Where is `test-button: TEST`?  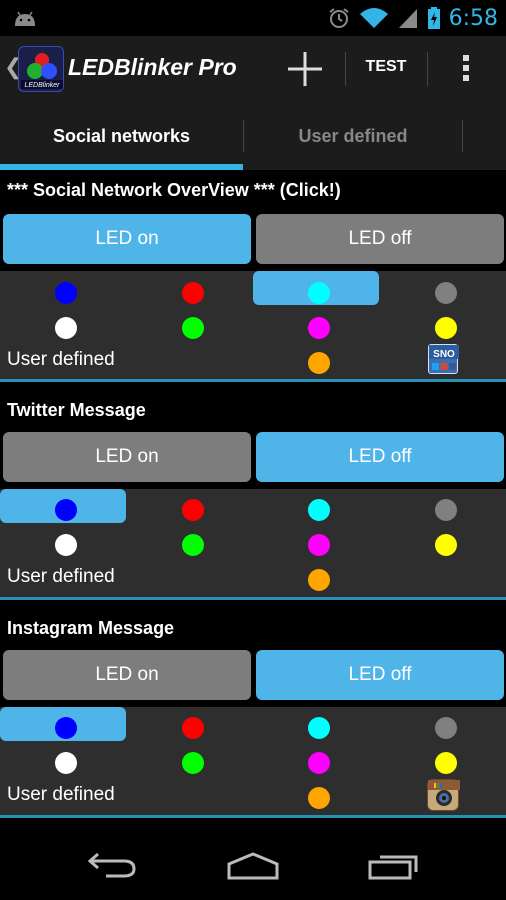 test-button: TEST is located at coordinates (386, 67).